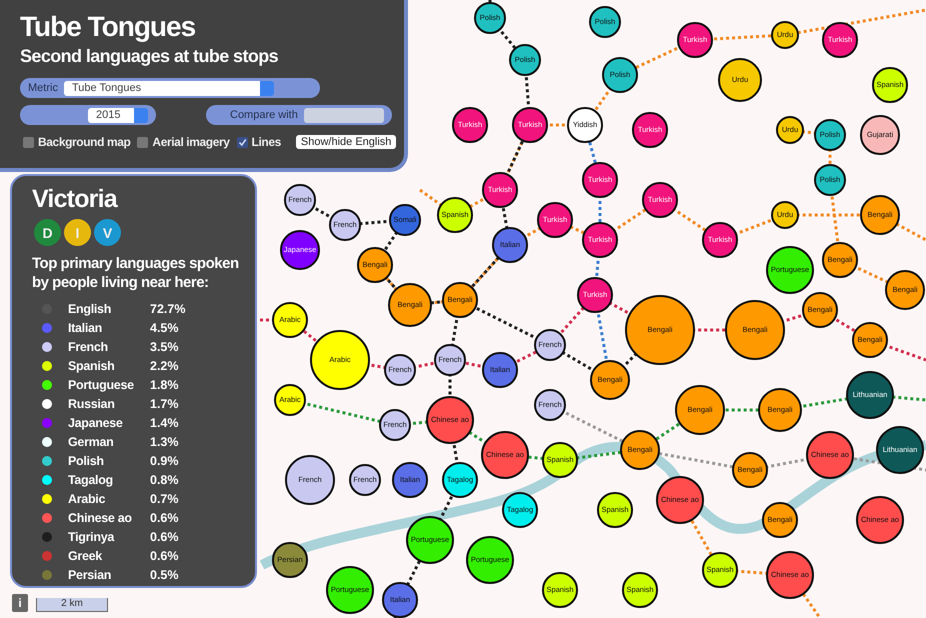  Describe the element at coordinates (164, 403) in the screenshot. I see `language-share: 1.7%` at that location.